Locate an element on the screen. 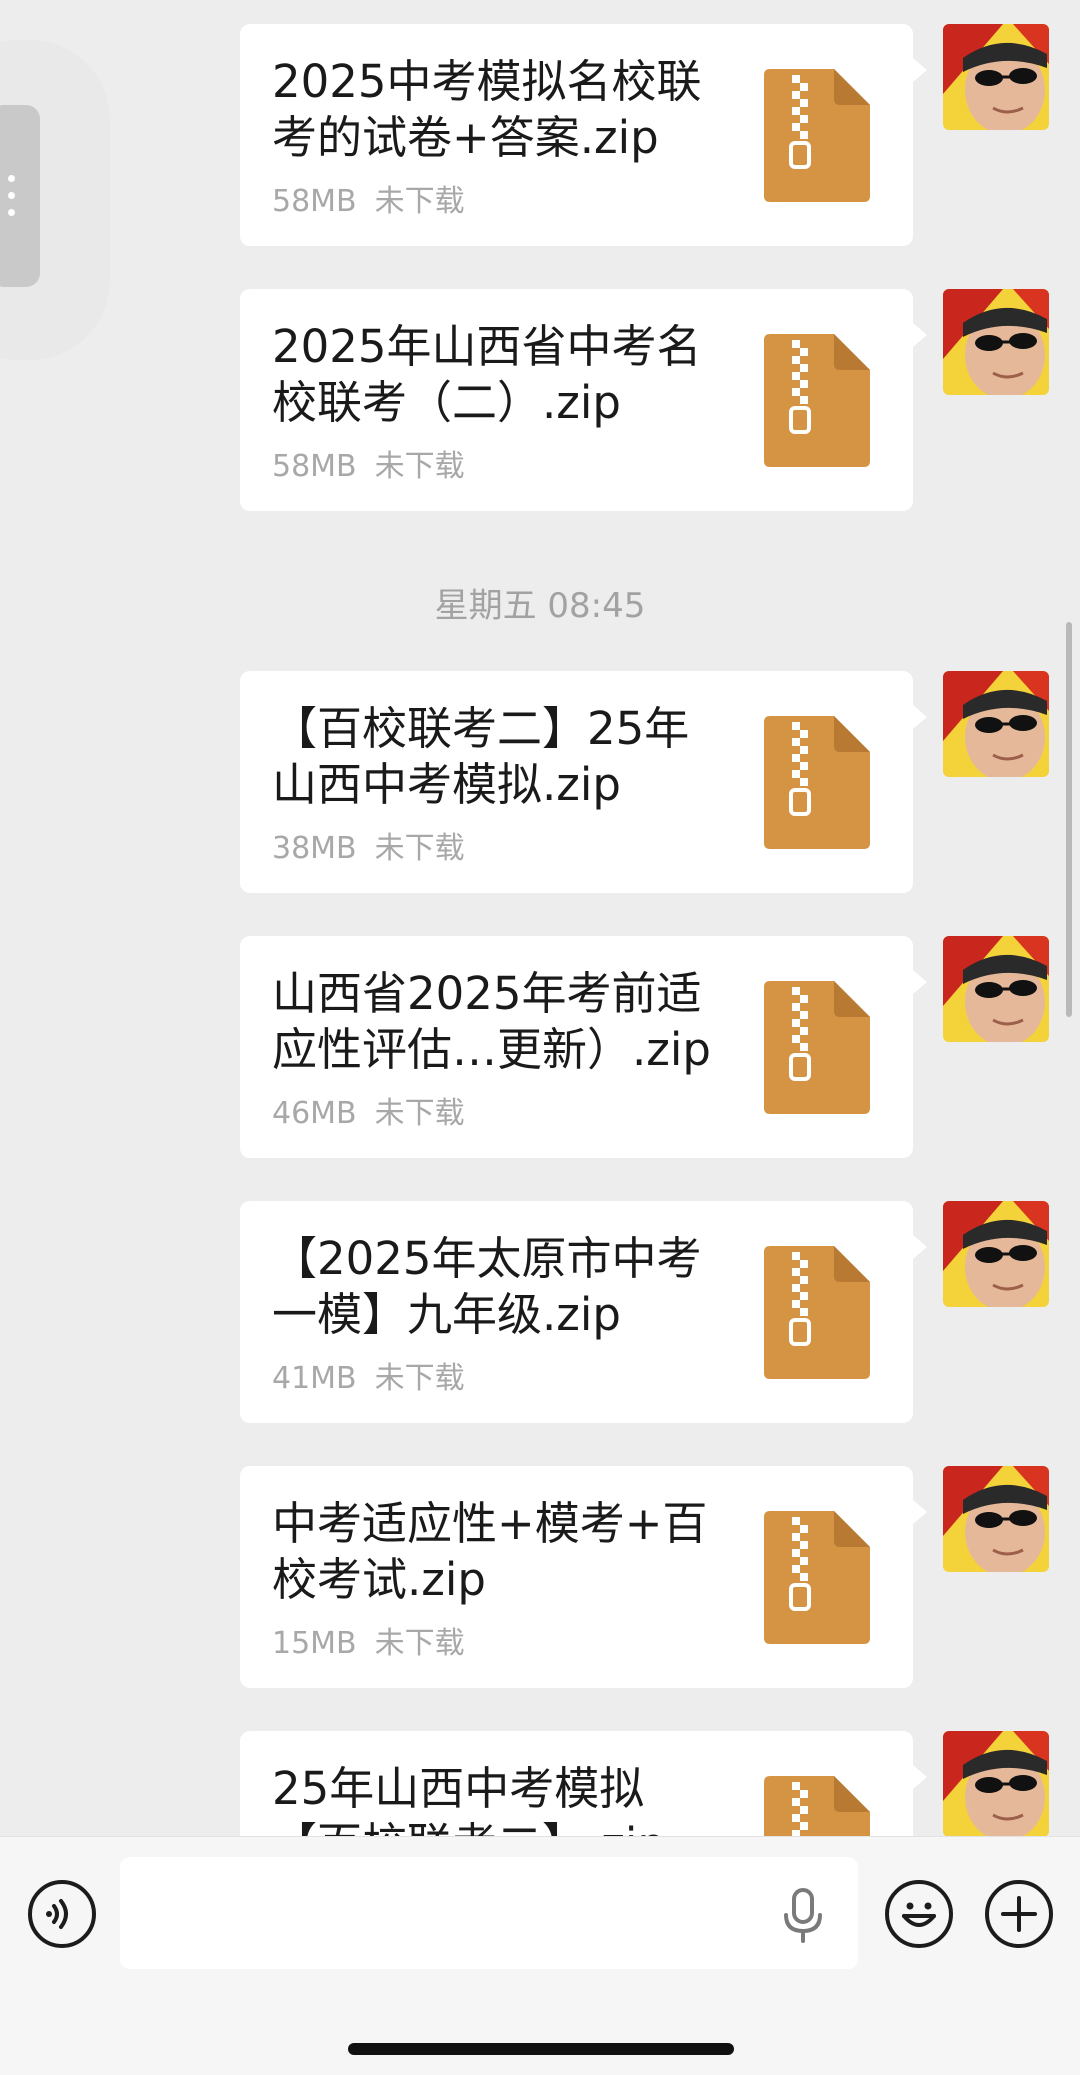  file-message-bubble: 2025中考模拟名校联考的试卷+答案.zip 58MB 未下载 is located at coordinates (583, 135).